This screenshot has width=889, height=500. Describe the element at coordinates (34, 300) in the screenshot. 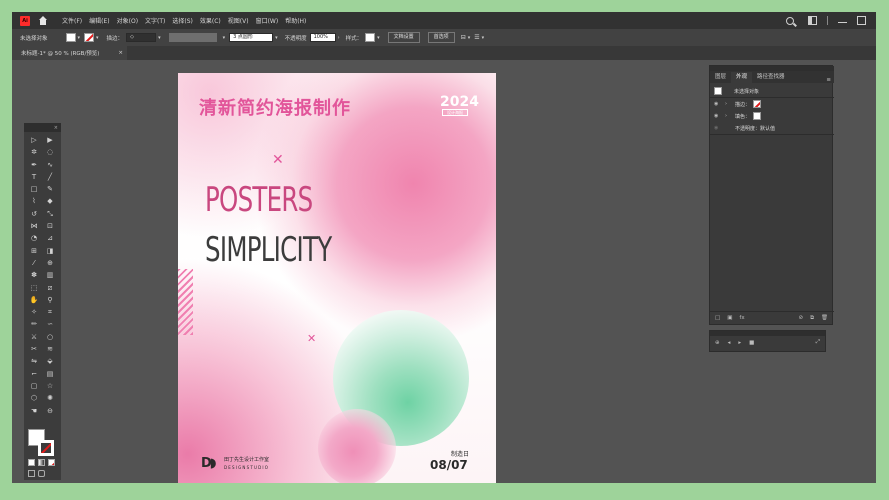

I see `hand-tool-icon: ✋` at that location.